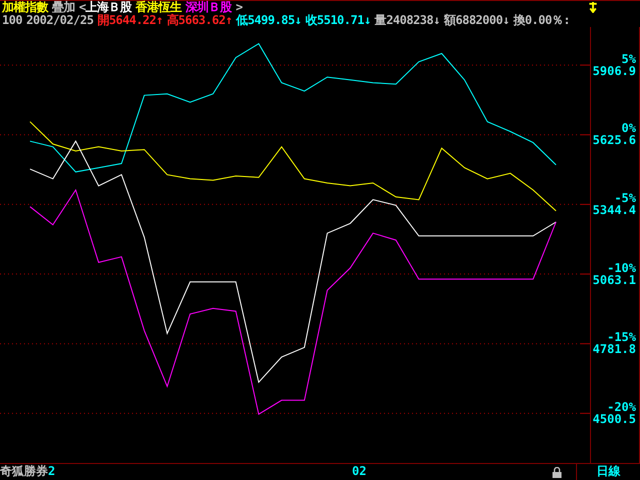 The image size is (640, 480). Describe the element at coordinates (82, 7) in the screenshot. I see `bracket-text: <` at that location.